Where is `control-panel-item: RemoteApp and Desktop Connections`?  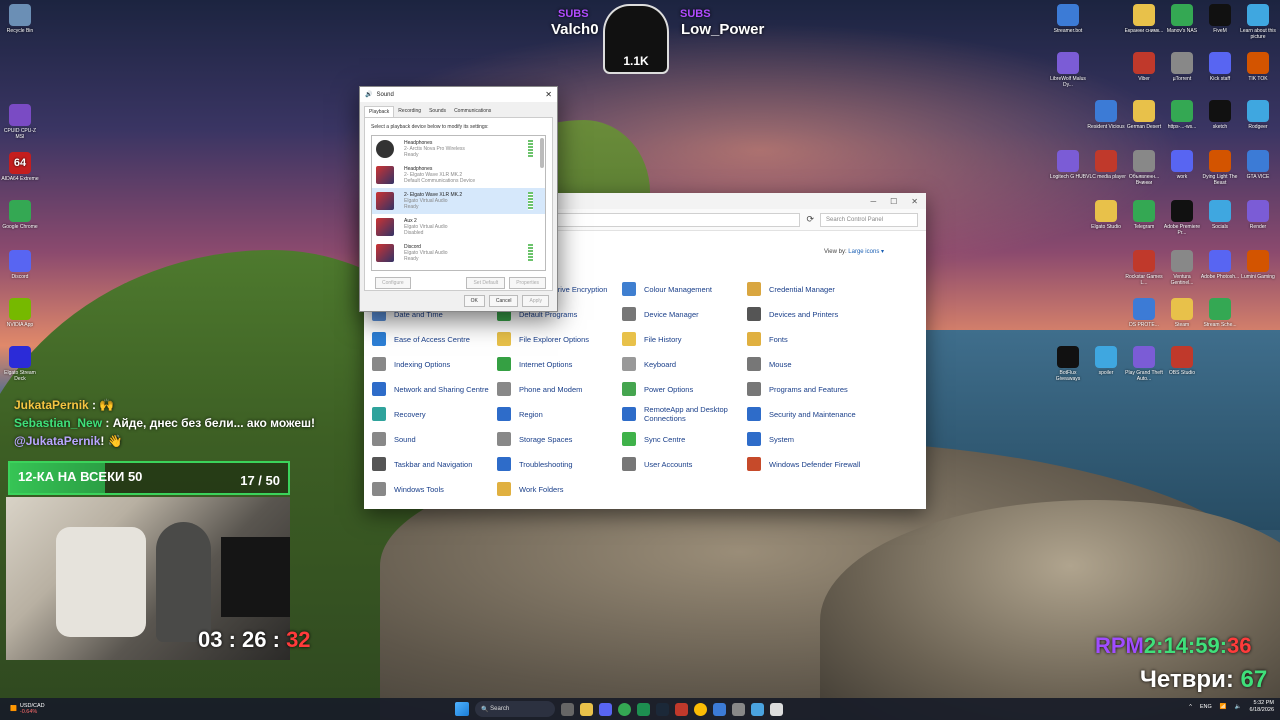
control-panel-item: RemoteApp and Desktop Connections is located at coordinates (684, 414).